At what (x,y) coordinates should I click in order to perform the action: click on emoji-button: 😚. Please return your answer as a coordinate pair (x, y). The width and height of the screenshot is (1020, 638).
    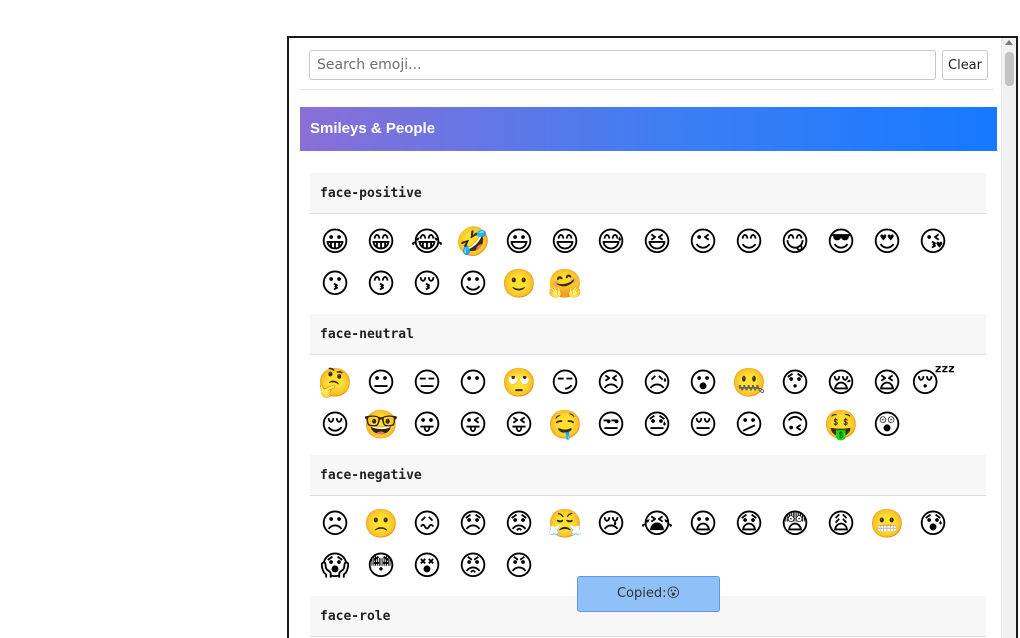
    Looking at the image, I should click on (427, 283).